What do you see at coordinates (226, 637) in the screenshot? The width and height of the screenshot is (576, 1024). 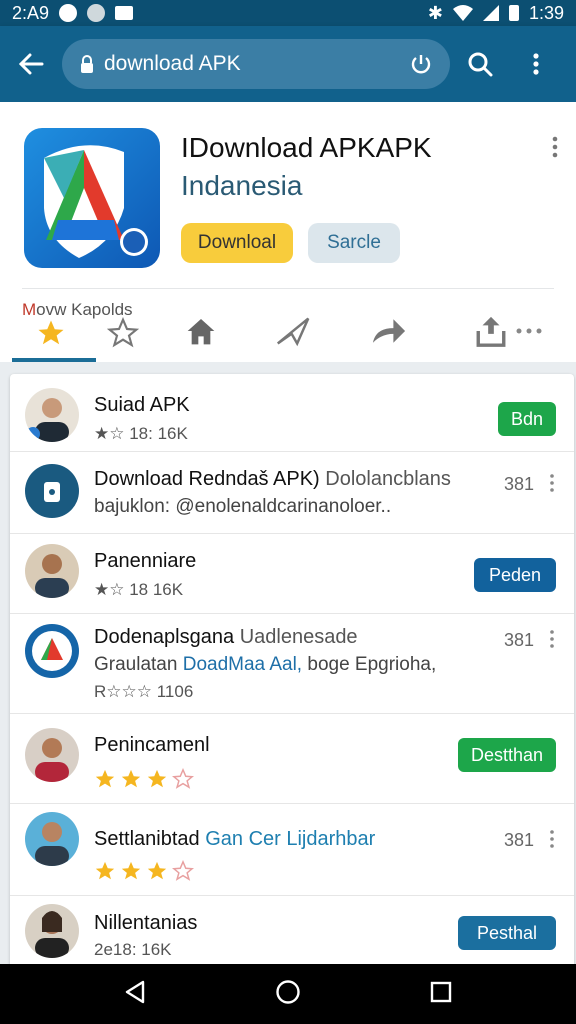 I see `row-title: Dodenaplsgana Uadlenesade` at bounding box center [226, 637].